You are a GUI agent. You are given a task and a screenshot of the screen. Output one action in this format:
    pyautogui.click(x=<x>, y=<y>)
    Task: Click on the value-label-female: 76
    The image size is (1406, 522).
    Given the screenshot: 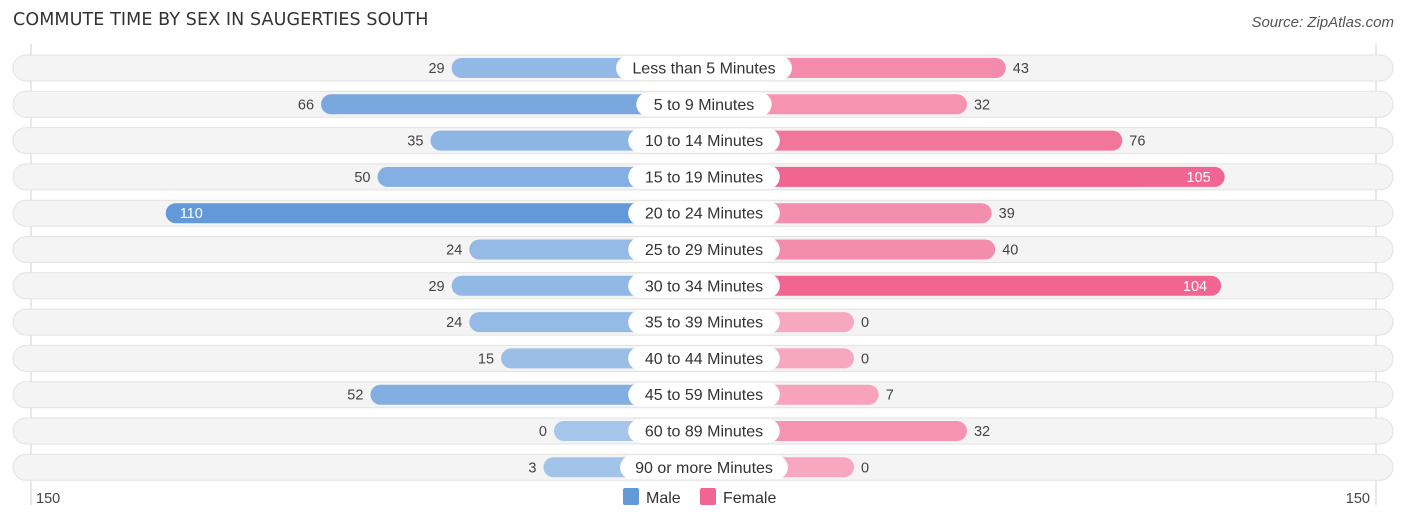 What is the action you would take?
    pyautogui.click(x=1137, y=142)
    